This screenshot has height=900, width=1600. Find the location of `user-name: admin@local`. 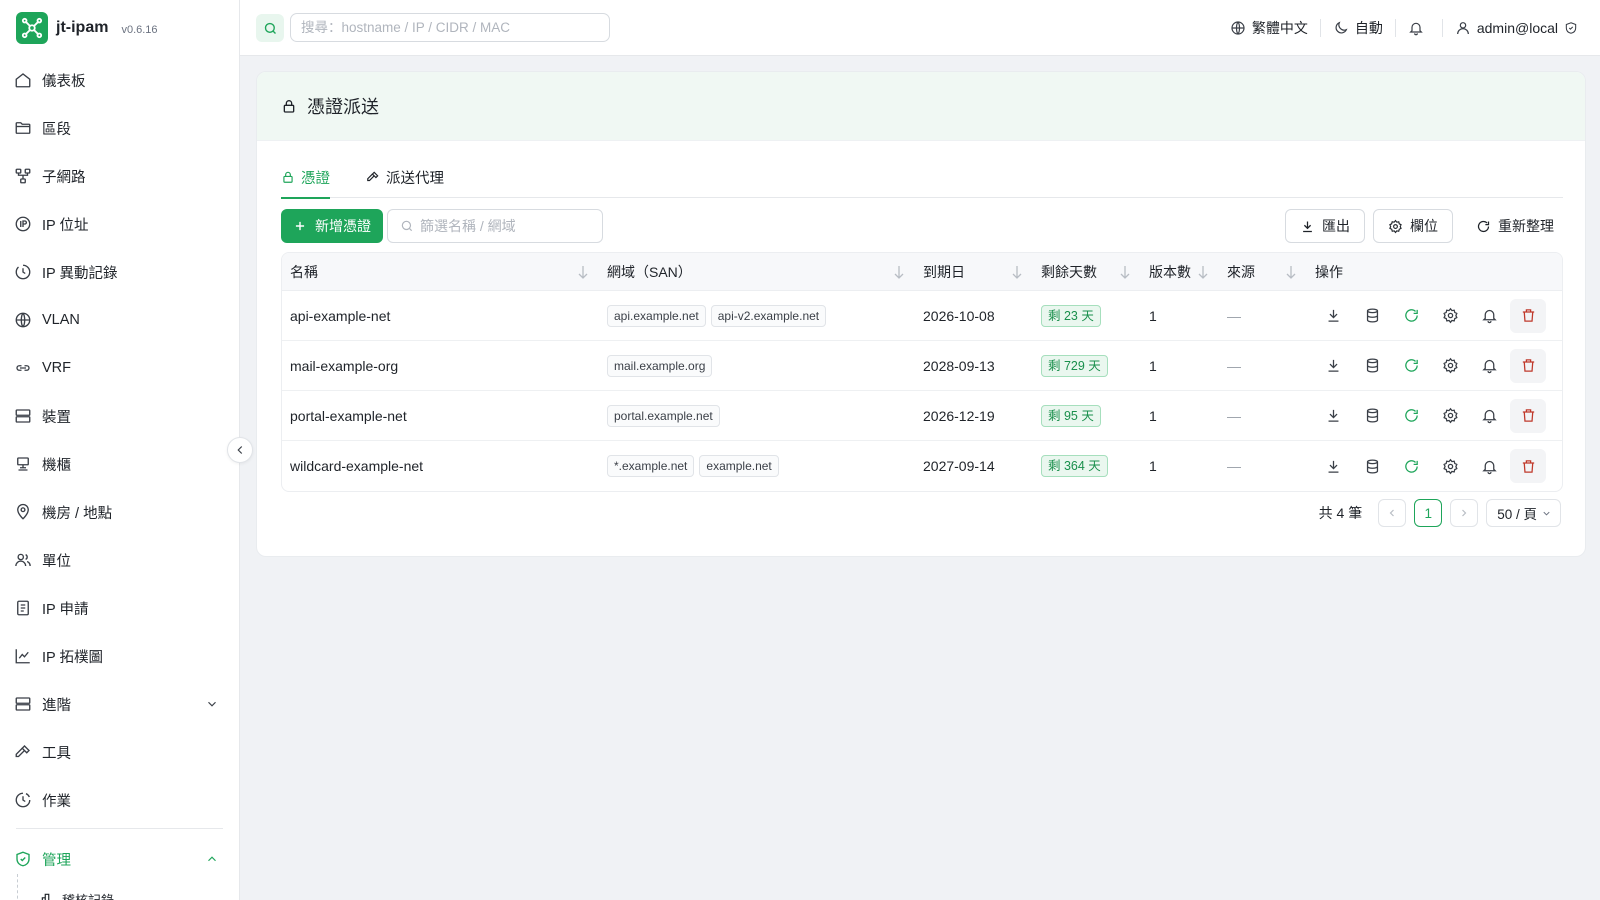

user-name: admin@local is located at coordinates (1517, 28).